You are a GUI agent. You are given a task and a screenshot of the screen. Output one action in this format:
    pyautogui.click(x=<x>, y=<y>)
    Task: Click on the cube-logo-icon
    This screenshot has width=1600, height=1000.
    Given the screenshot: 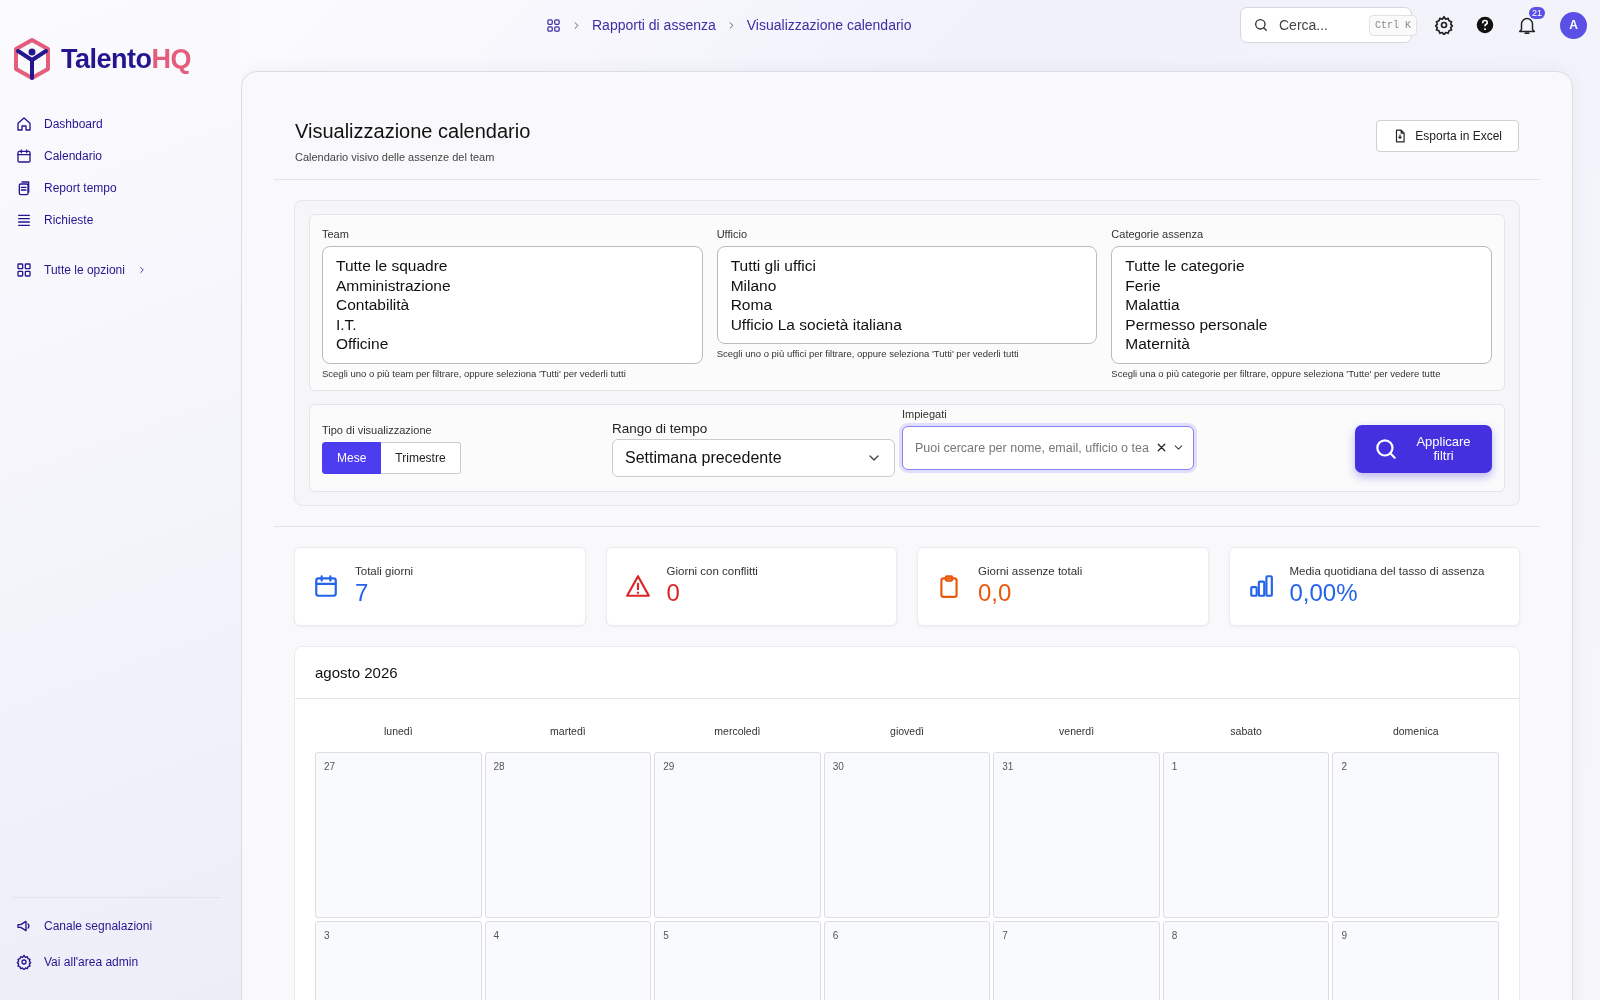 What is the action you would take?
    pyautogui.click(x=32, y=59)
    